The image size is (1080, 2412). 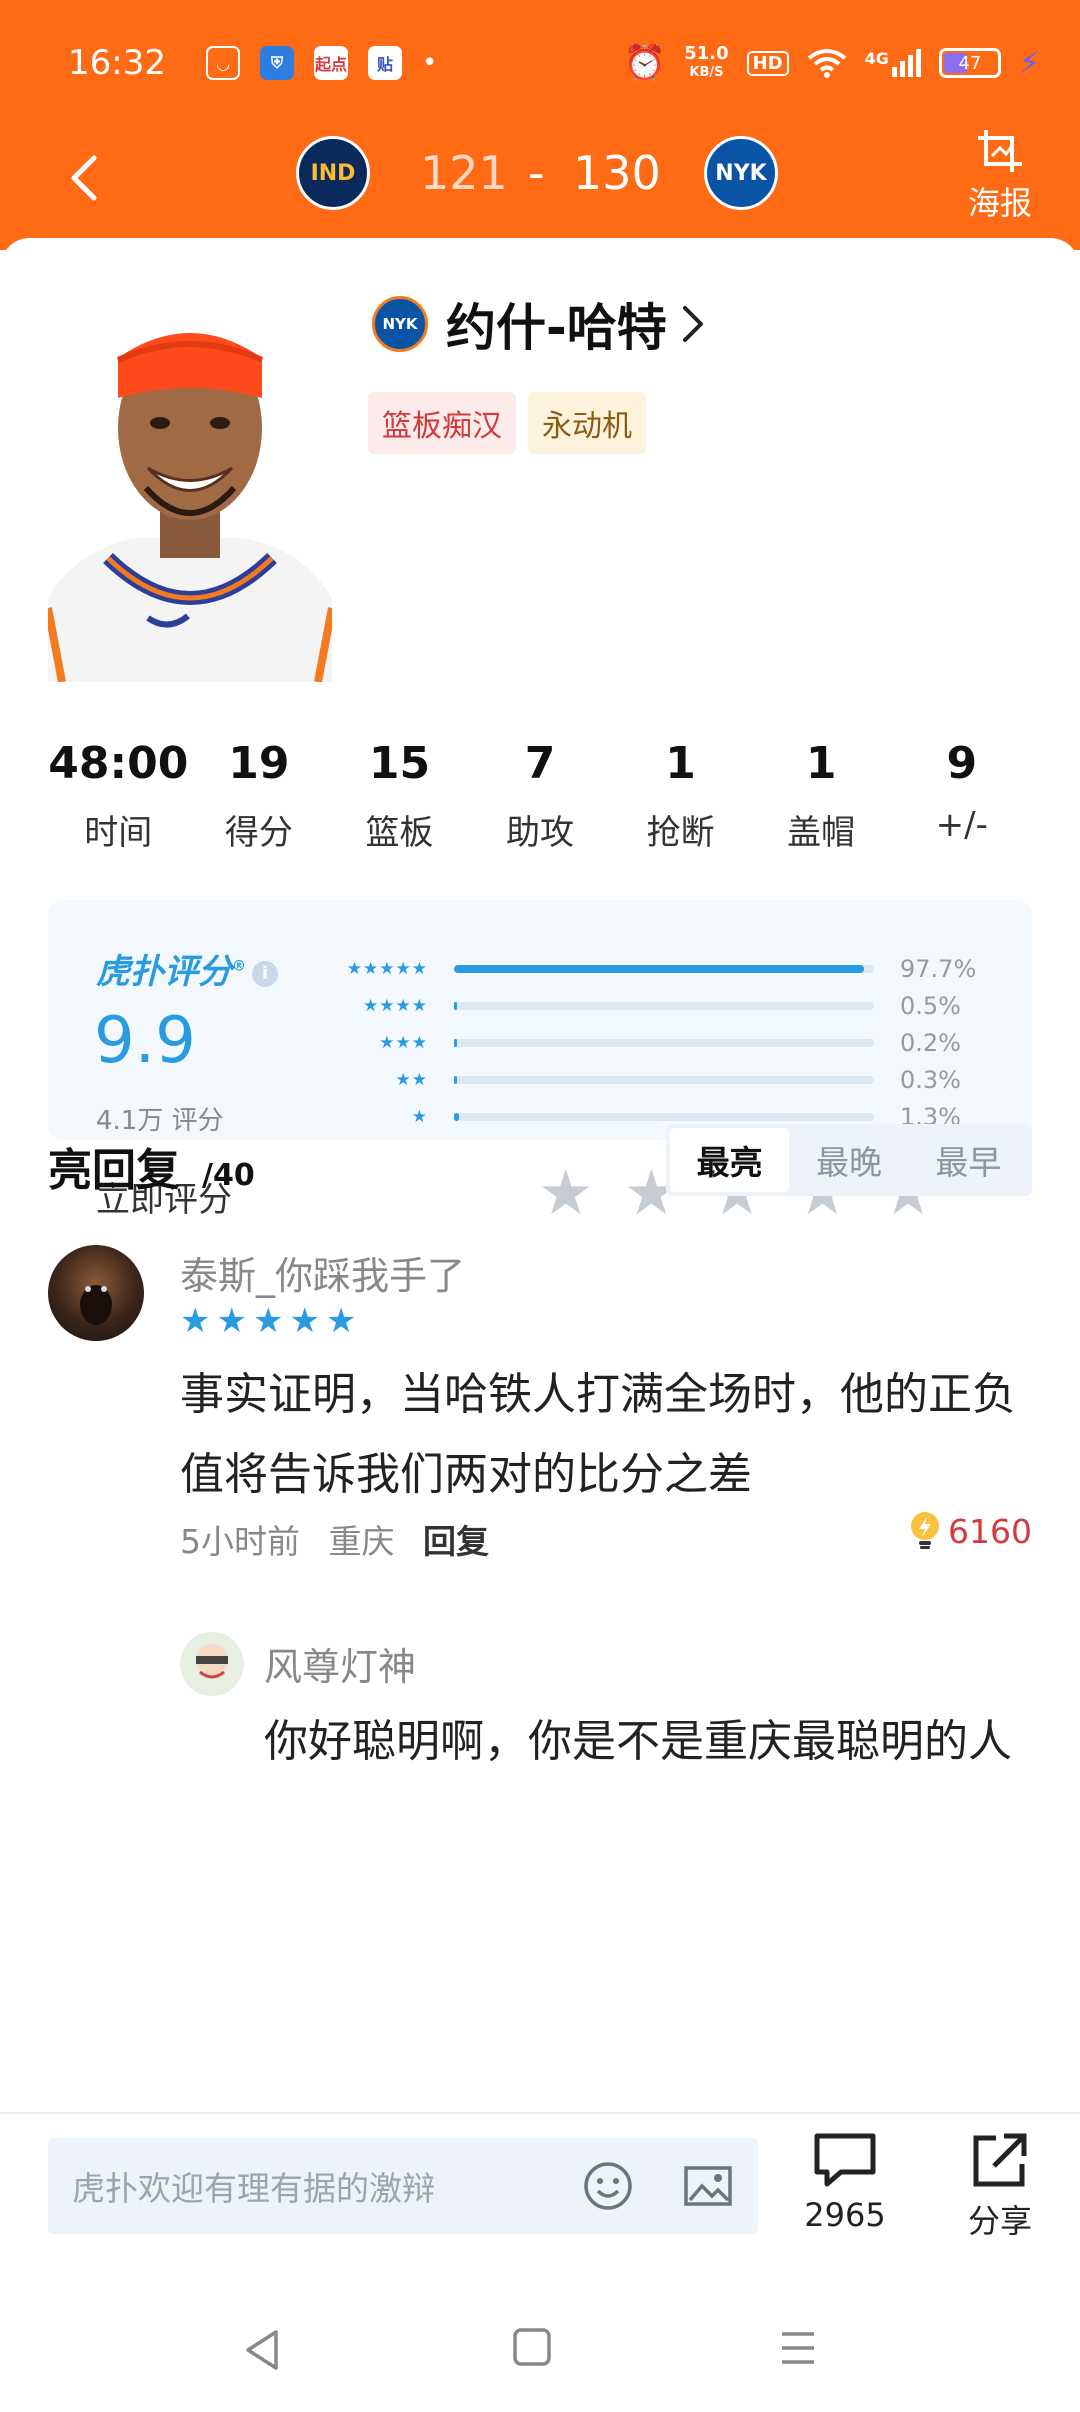 I want to click on replies-header: 亮回复 /40, so click(x=151, y=1166).